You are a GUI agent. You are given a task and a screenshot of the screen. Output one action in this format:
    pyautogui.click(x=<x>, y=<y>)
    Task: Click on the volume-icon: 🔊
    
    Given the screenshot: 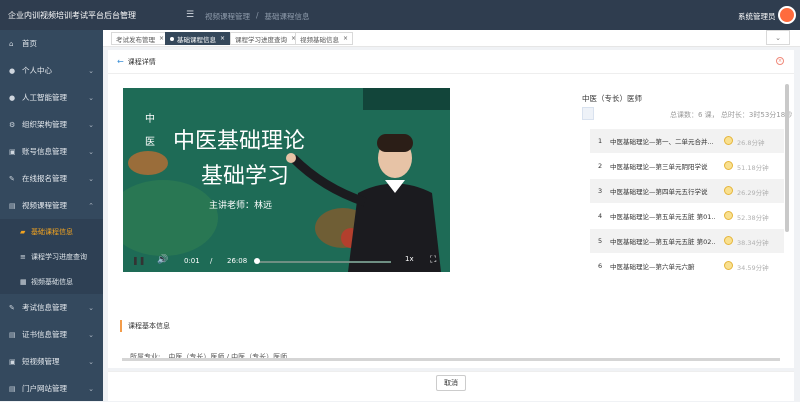 What is the action you would take?
    pyautogui.click(x=162, y=260)
    